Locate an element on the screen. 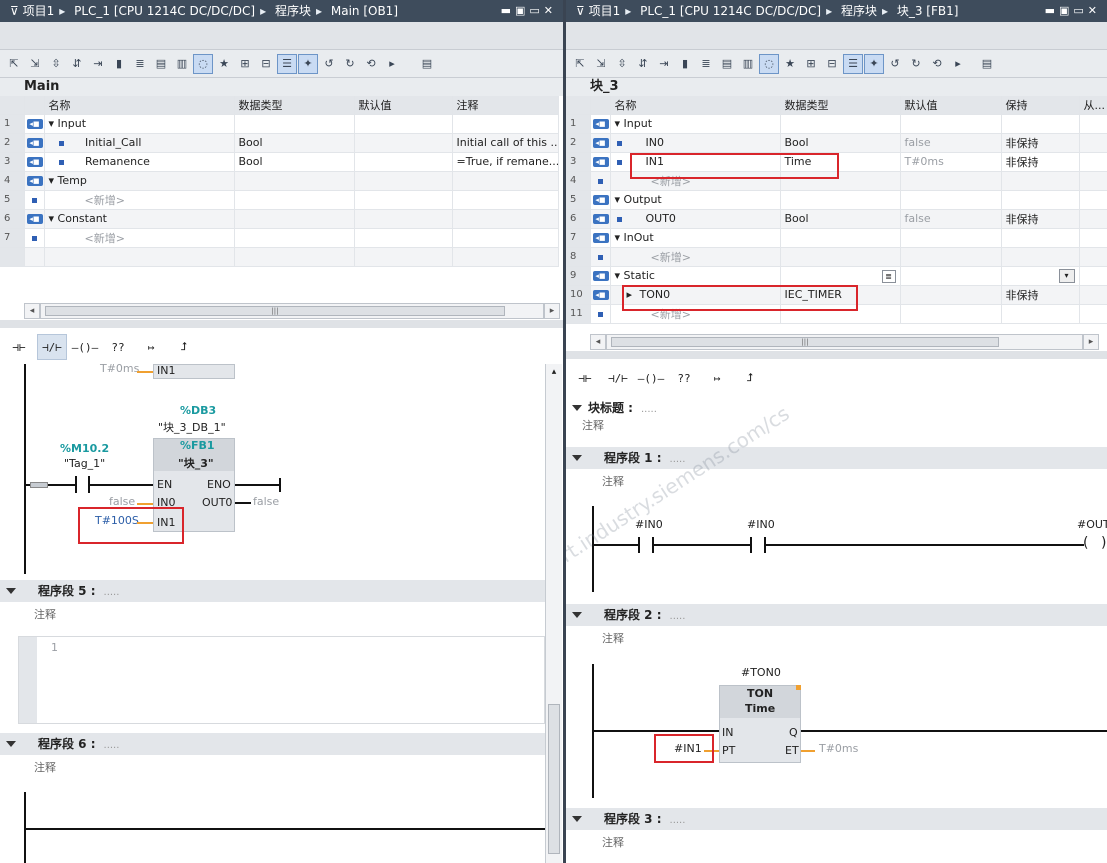 The height and width of the screenshot is (863, 1107). breadcrumb-3: 程序块 is located at coordinates (293, 11).